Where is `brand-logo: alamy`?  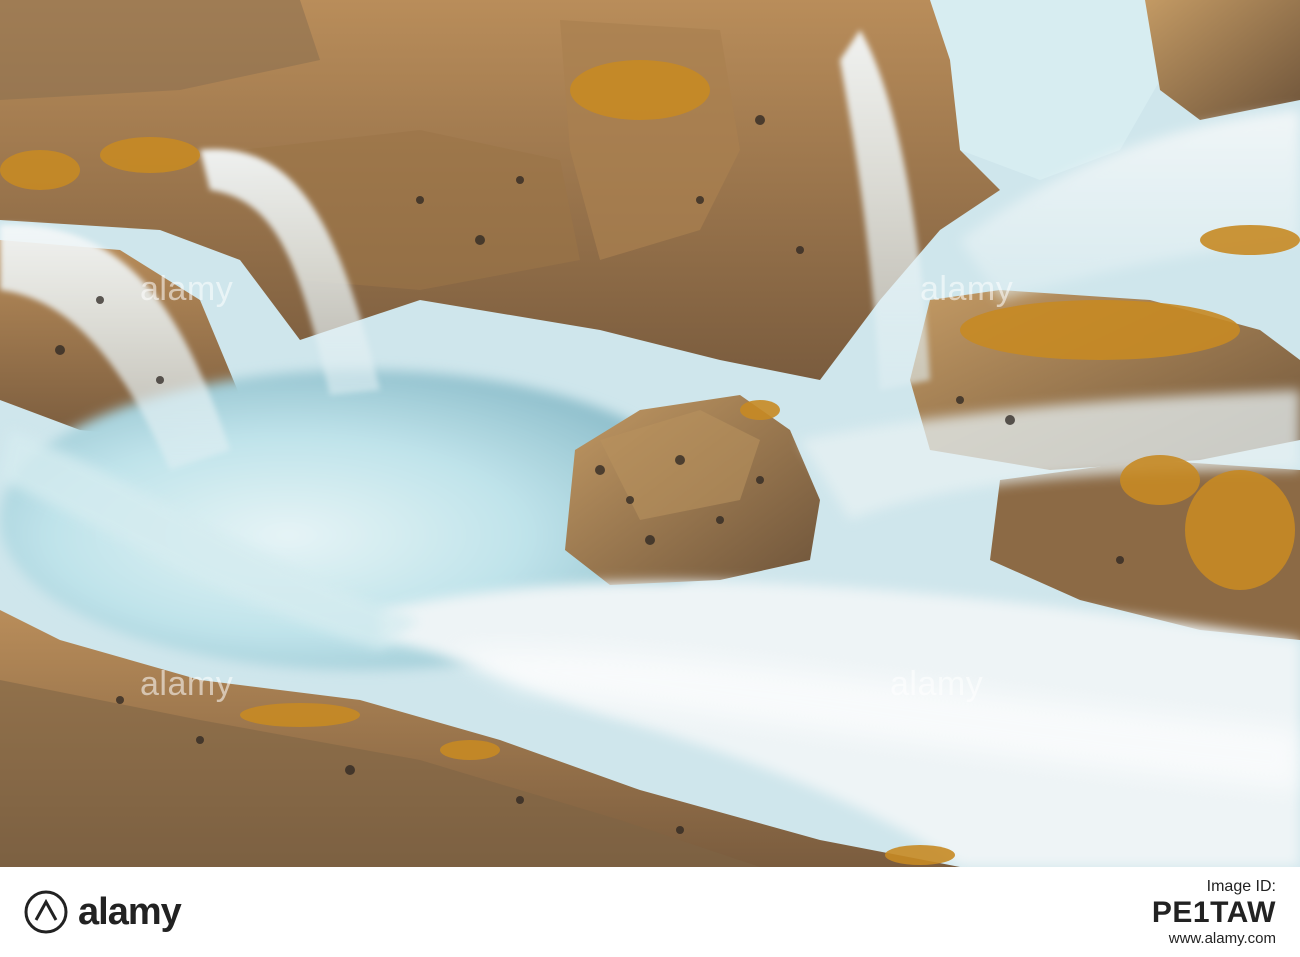 brand-logo: alamy is located at coordinates (103, 912).